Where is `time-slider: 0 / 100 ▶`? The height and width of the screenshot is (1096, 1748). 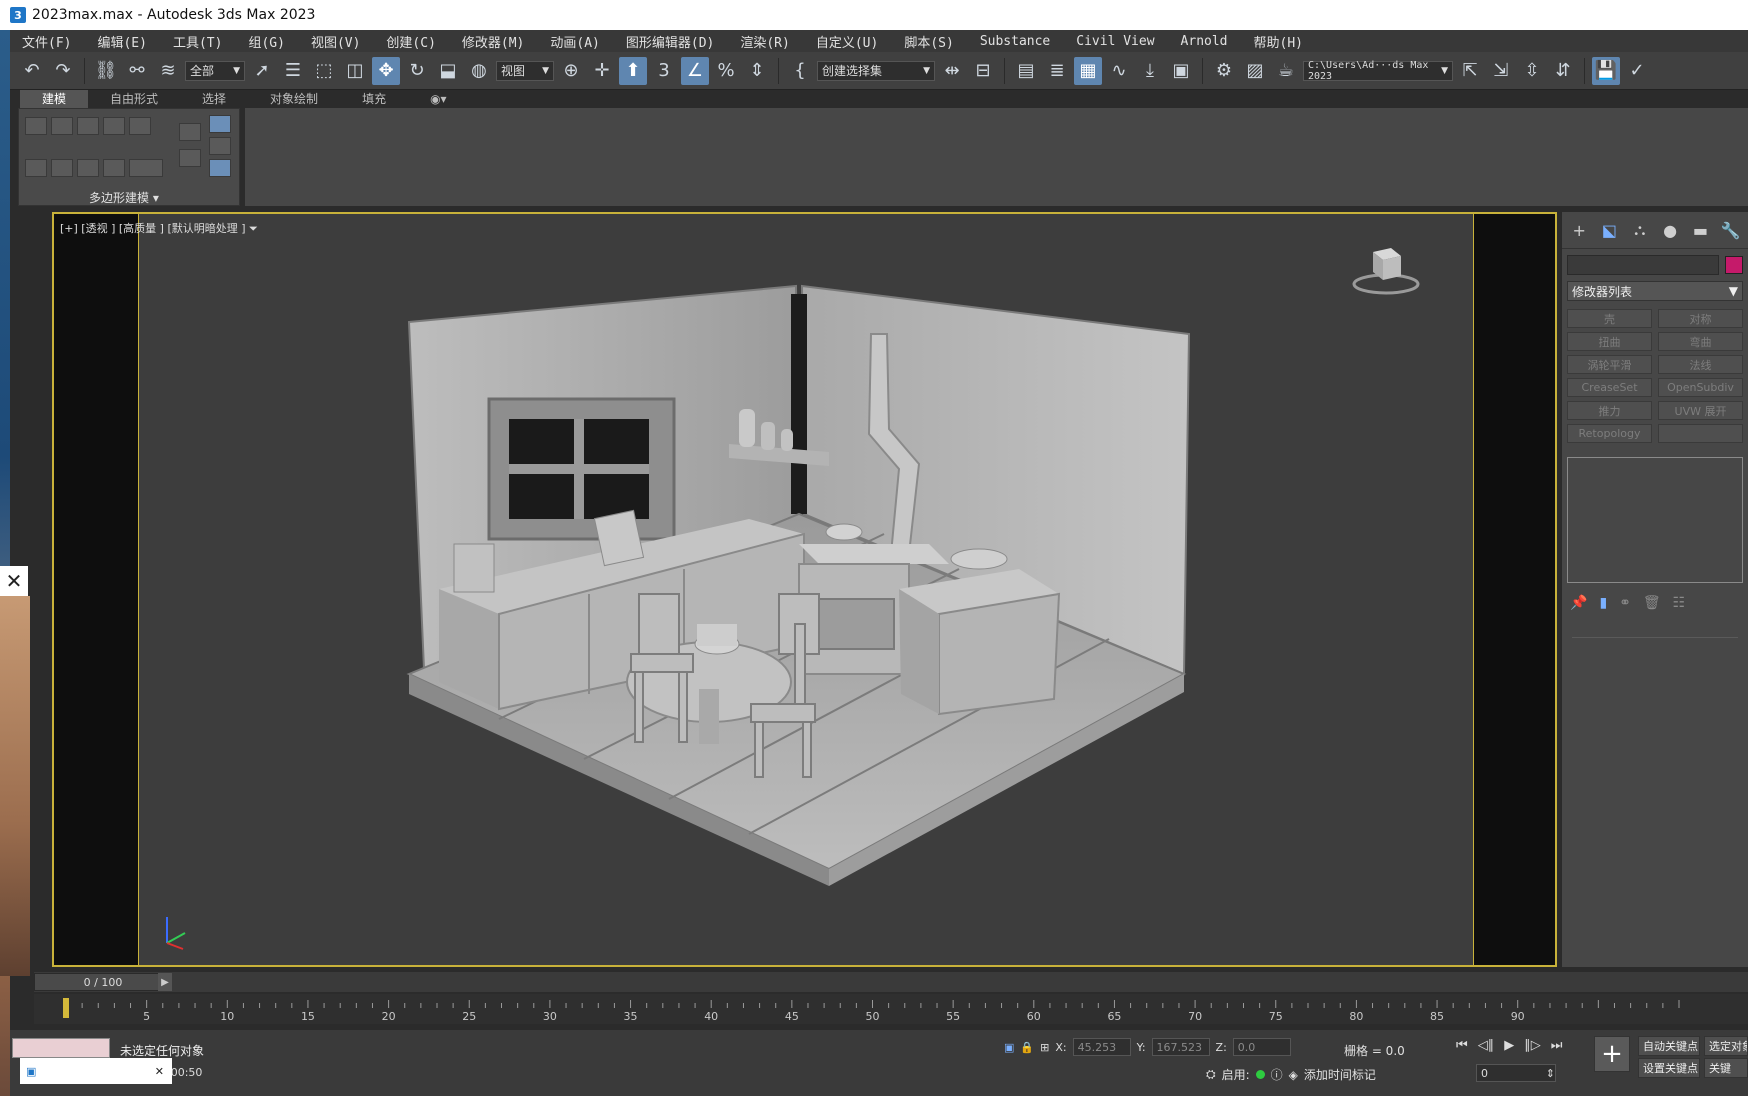 time-slider: 0 / 100 ▶ is located at coordinates (891, 982).